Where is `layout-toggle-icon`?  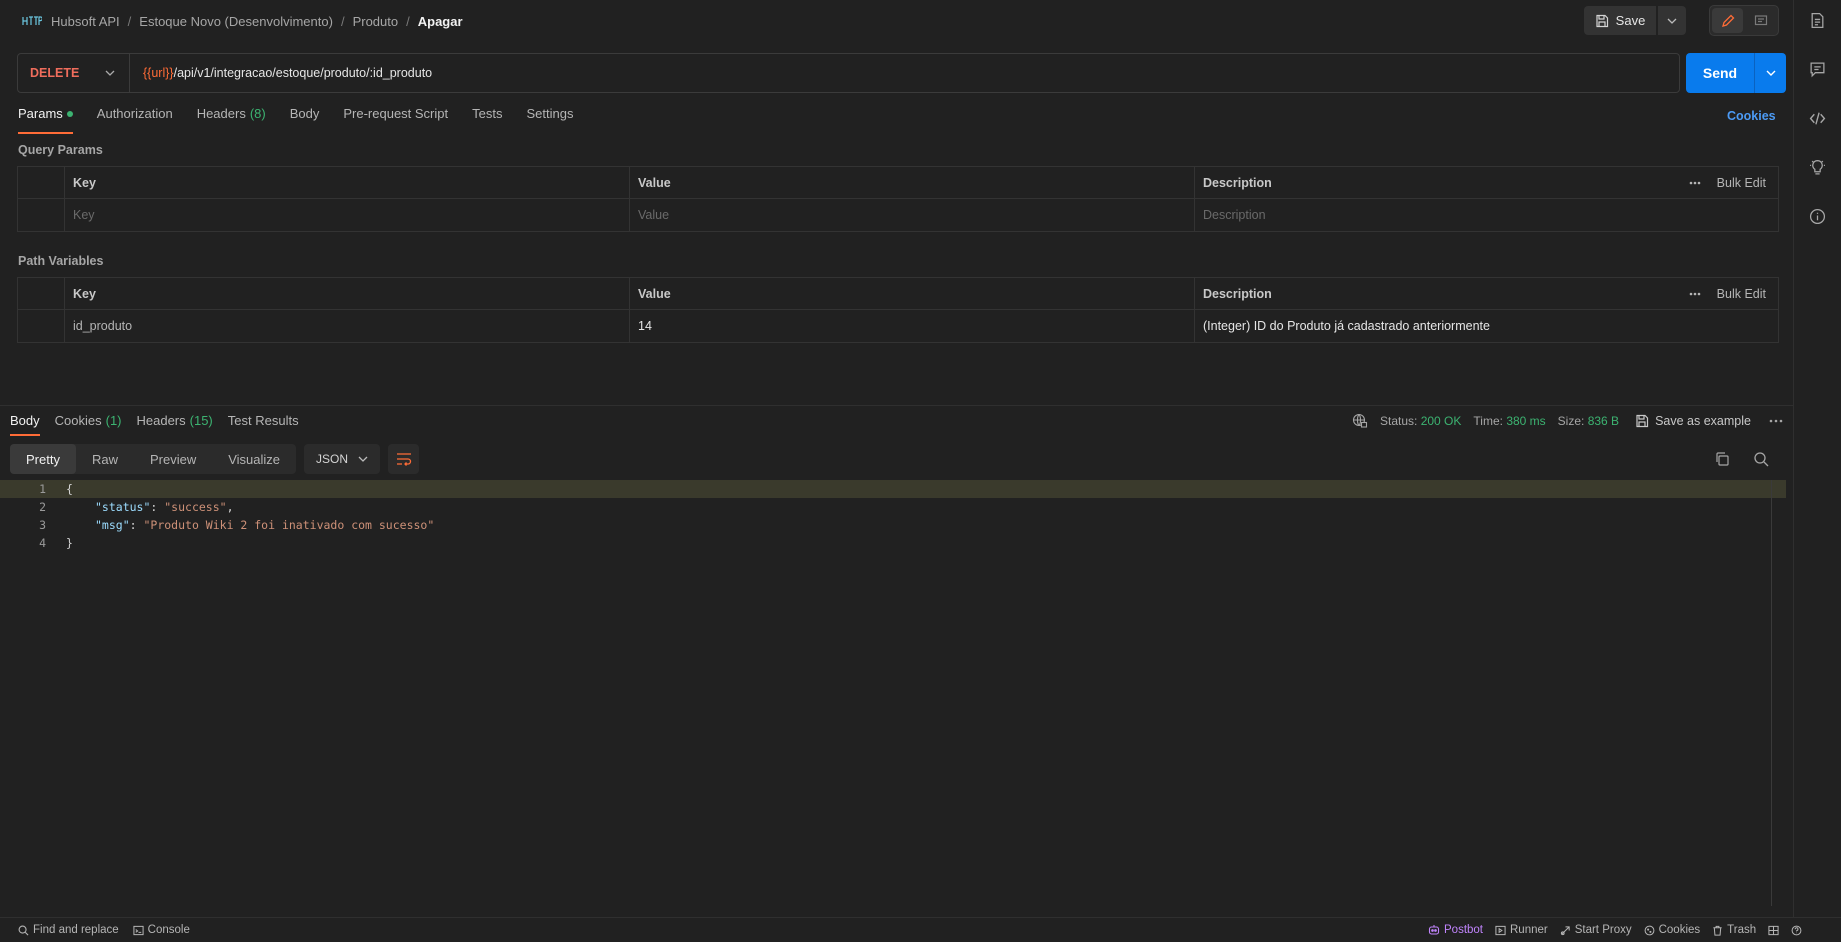
layout-toggle-icon is located at coordinates (1773, 930).